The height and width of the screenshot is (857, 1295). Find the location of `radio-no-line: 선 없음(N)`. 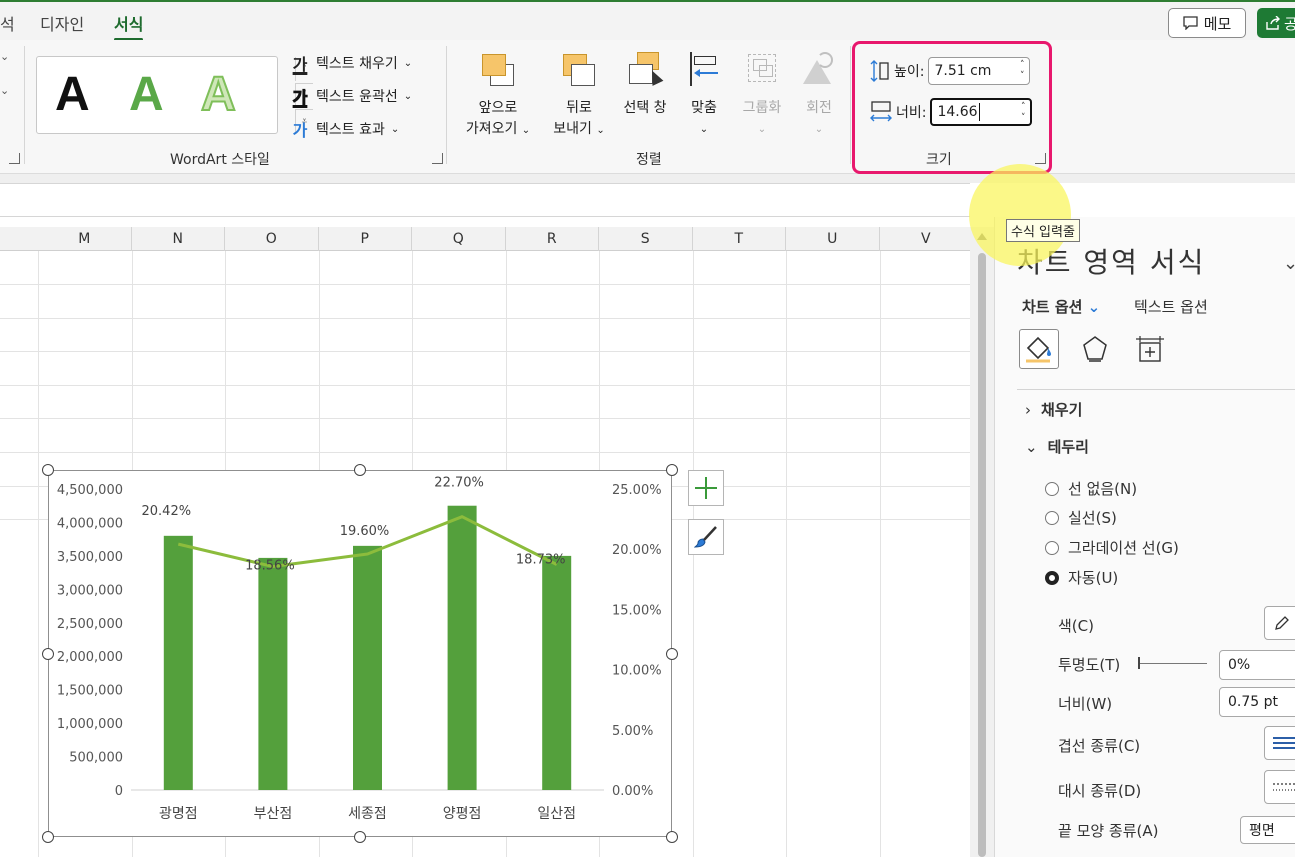

radio-no-line: 선 없음(N) is located at coordinates (1091, 488).